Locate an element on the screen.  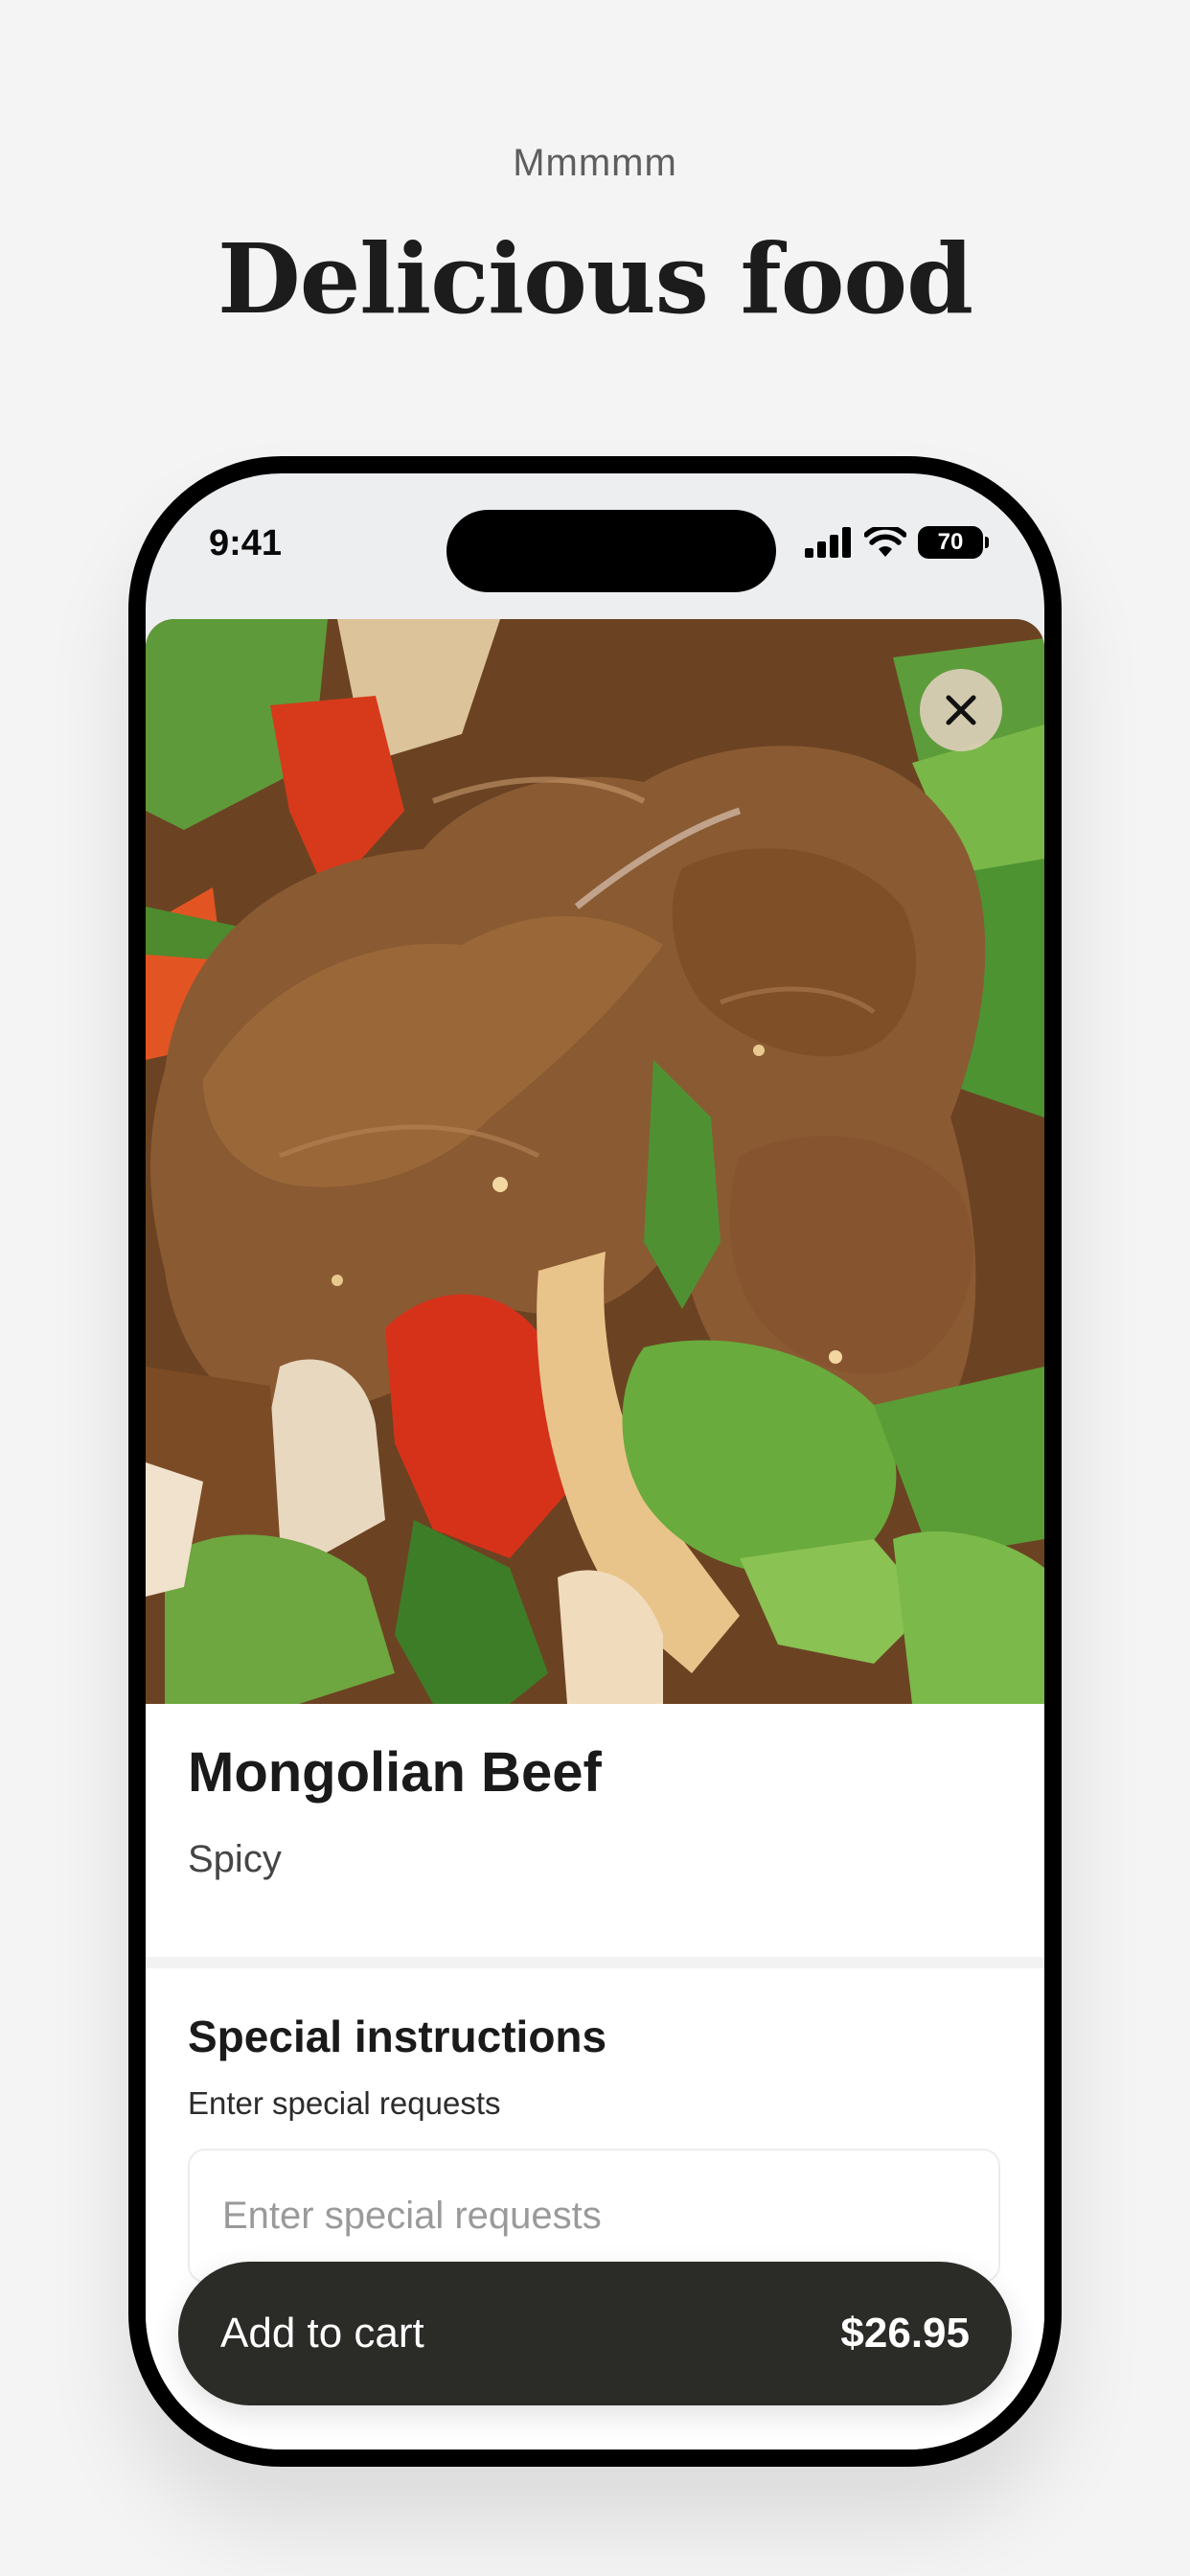
close-button is located at coordinates (961, 710).